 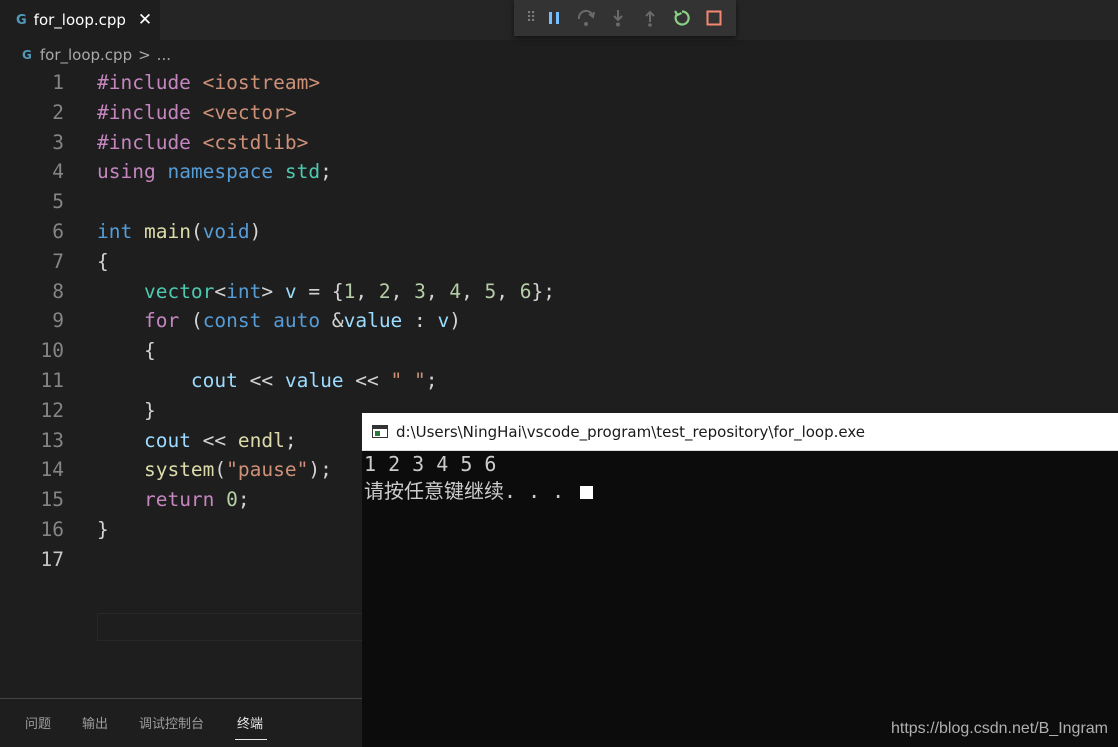 What do you see at coordinates (273, 291) in the screenshot?
I see `code-token: >` at bounding box center [273, 291].